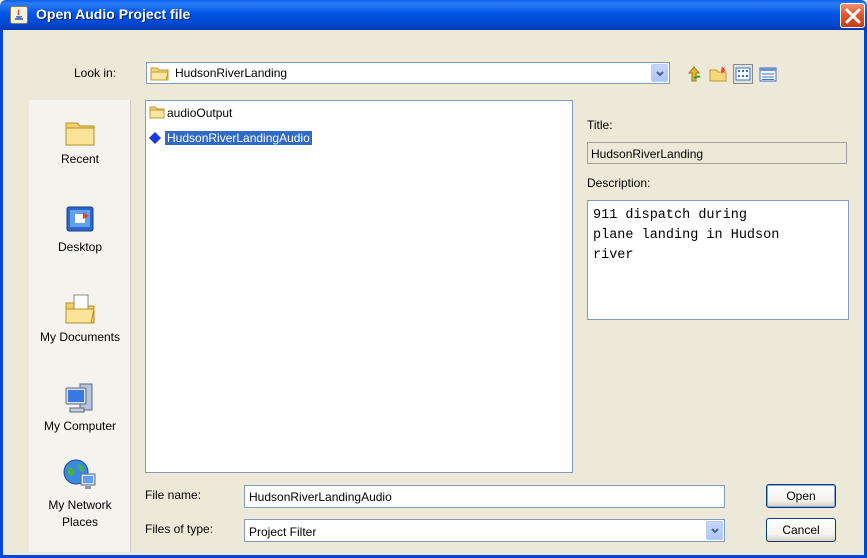 Image resolution: width=867 pixels, height=558 pixels. What do you see at coordinates (159, 74) in the screenshot?
I see `folder-open-icon` at bounding box center [159, 74].